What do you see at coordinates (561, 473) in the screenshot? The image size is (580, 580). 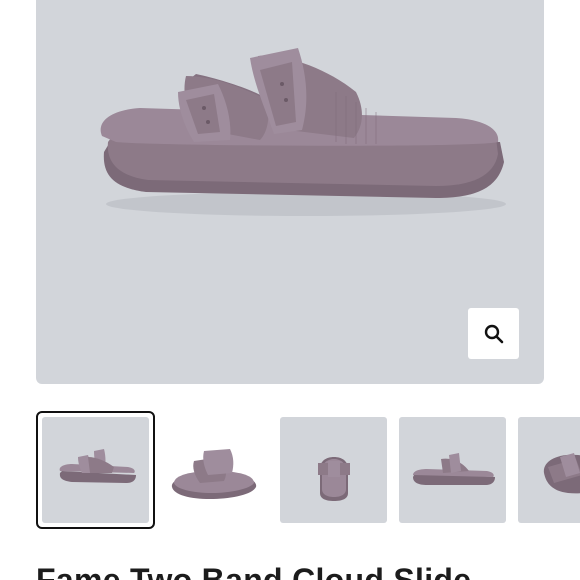 I see `sandal-top-thumb-icon` at bounding box center [561, 473].